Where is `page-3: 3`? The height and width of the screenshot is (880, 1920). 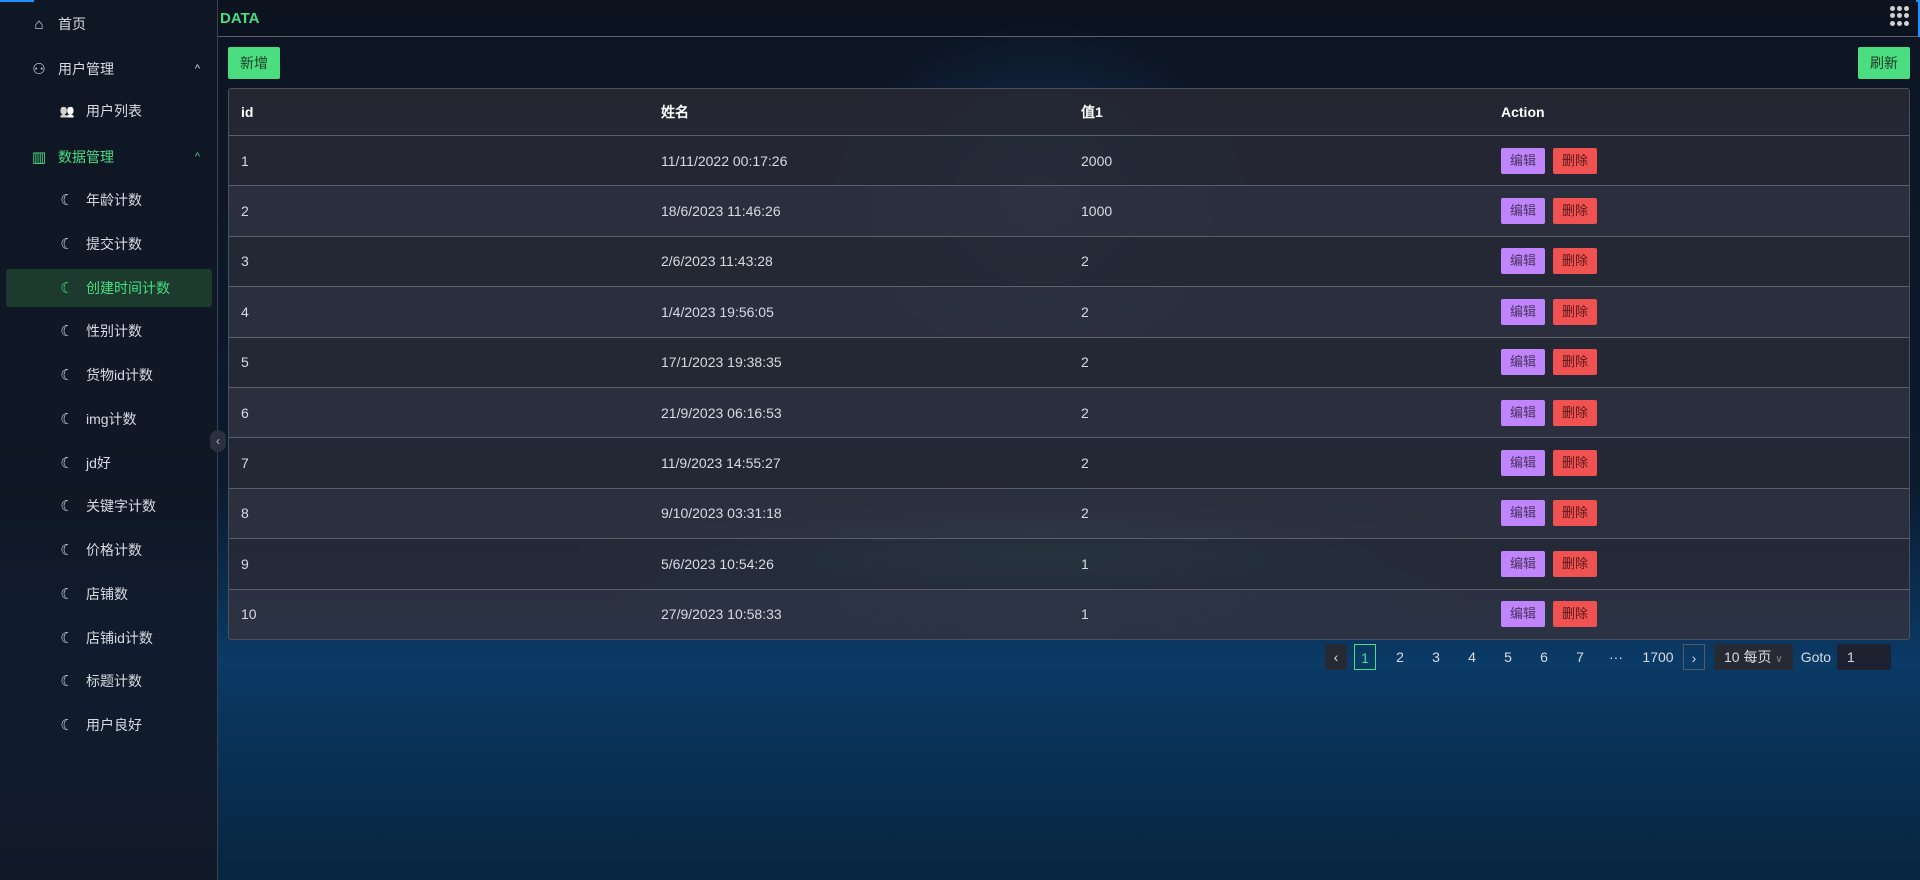 page-3: 3 is located at coordinates (1436, 657).